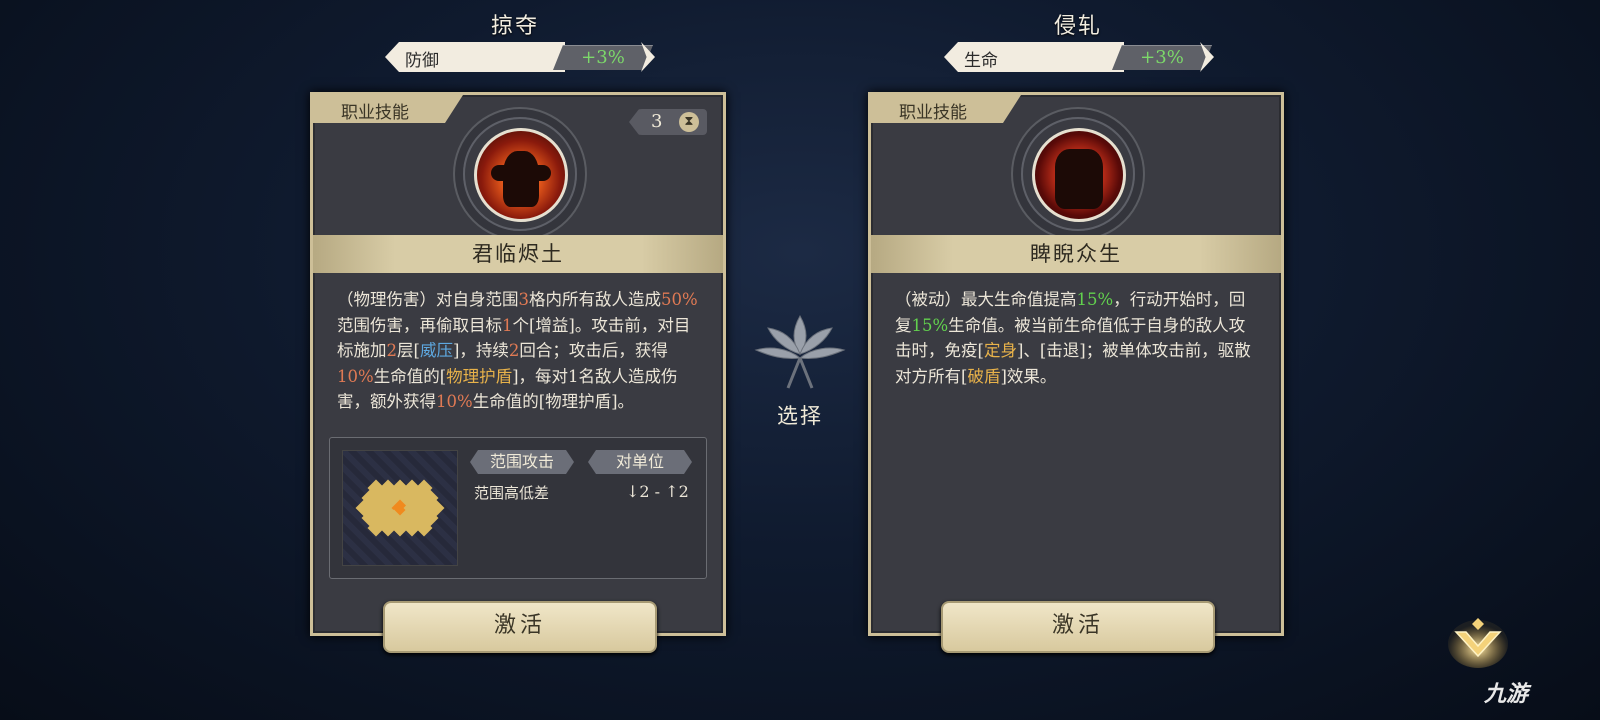  What do you see at coordinates (679, 299) in the screenshot?
I see `left-desc-segment: 50%` at bounding box center [679, 299].